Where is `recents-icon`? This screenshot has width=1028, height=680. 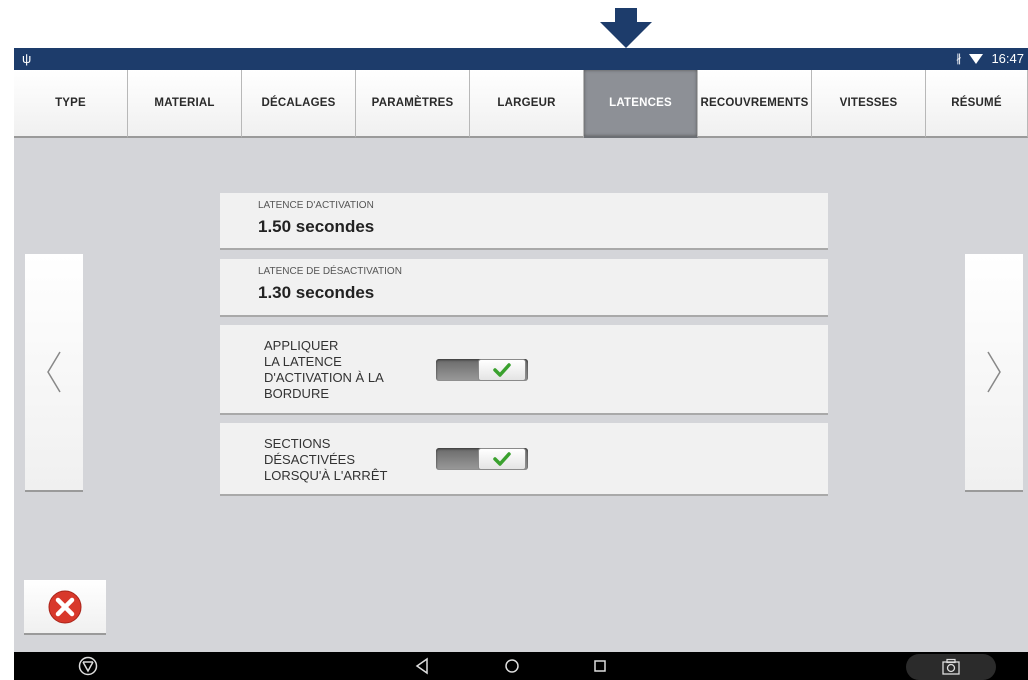
recents-icon is located at coordinates (600, 666).